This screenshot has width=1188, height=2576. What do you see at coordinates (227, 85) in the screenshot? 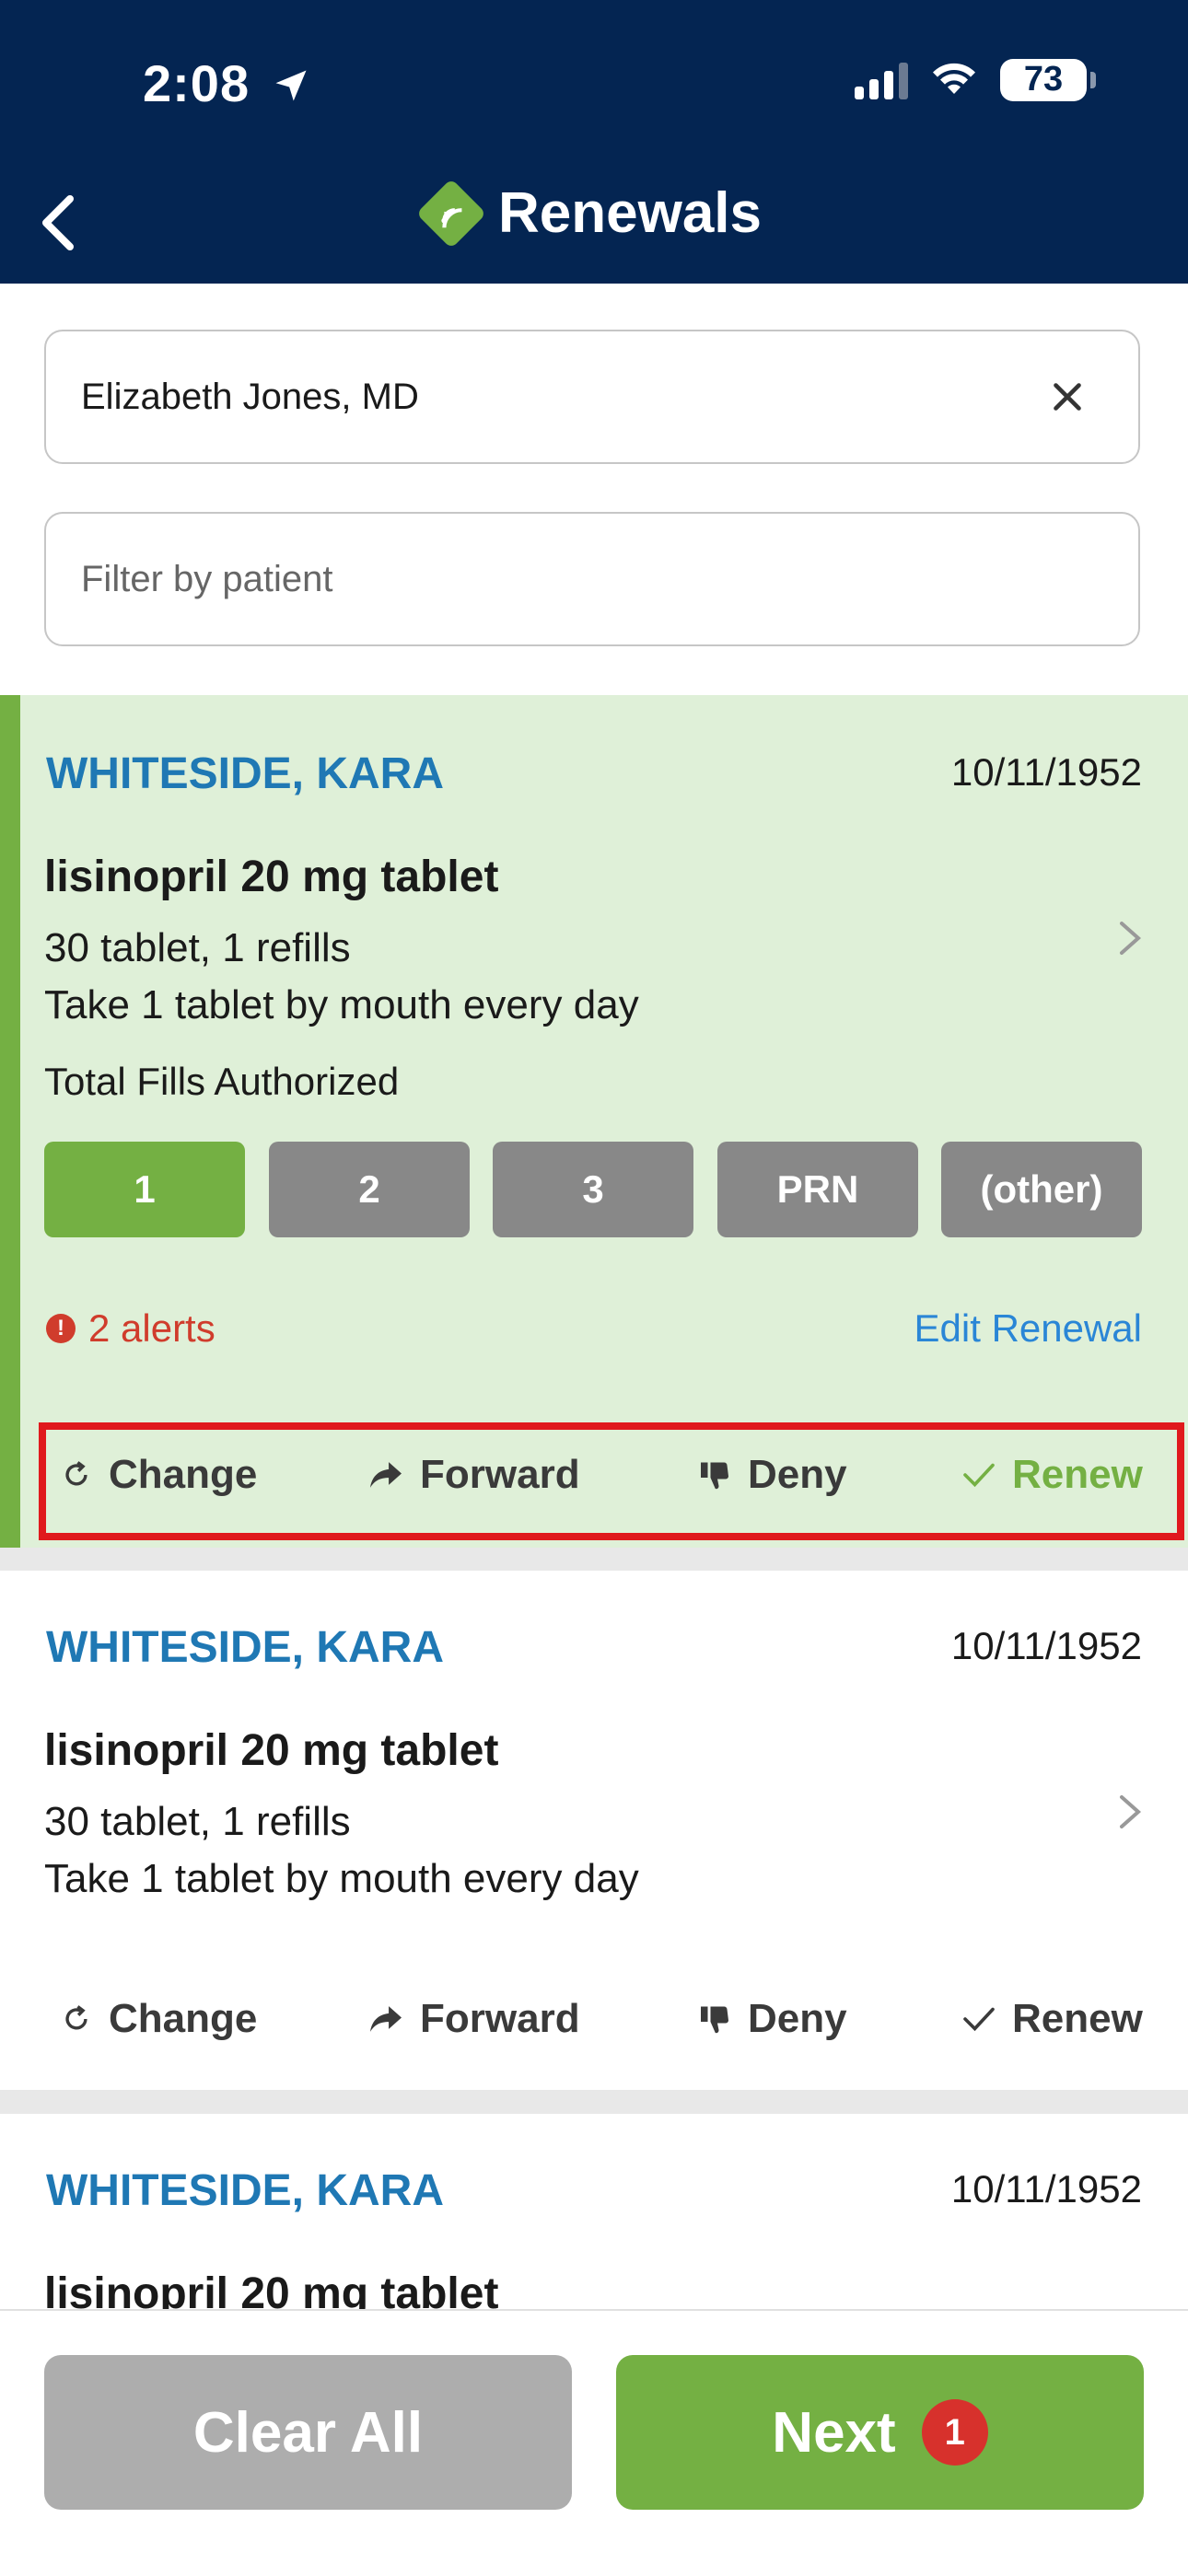
I see `status-time: 2:08` at bounding box center [227, 85].